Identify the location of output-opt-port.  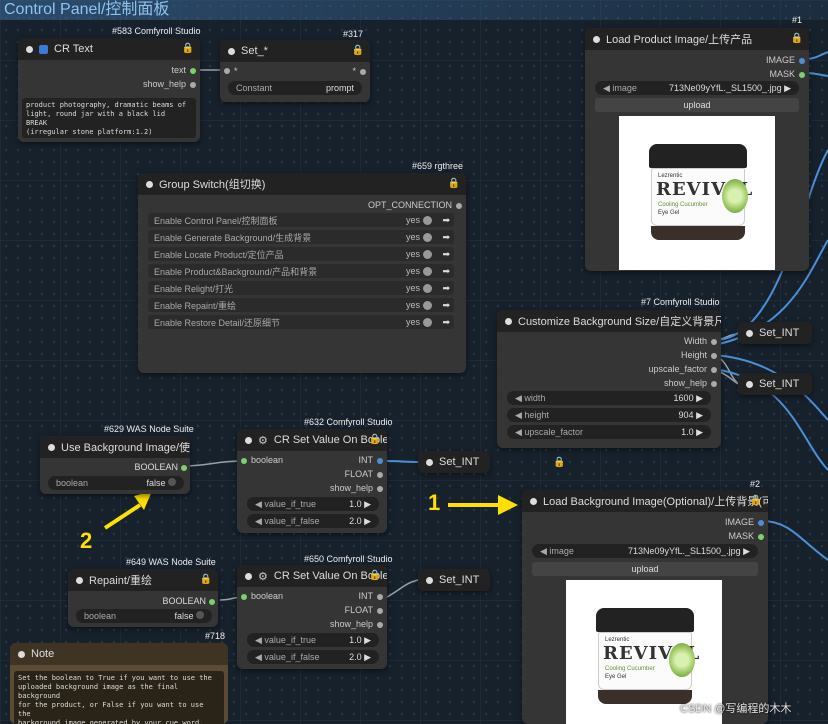
(459, 206).